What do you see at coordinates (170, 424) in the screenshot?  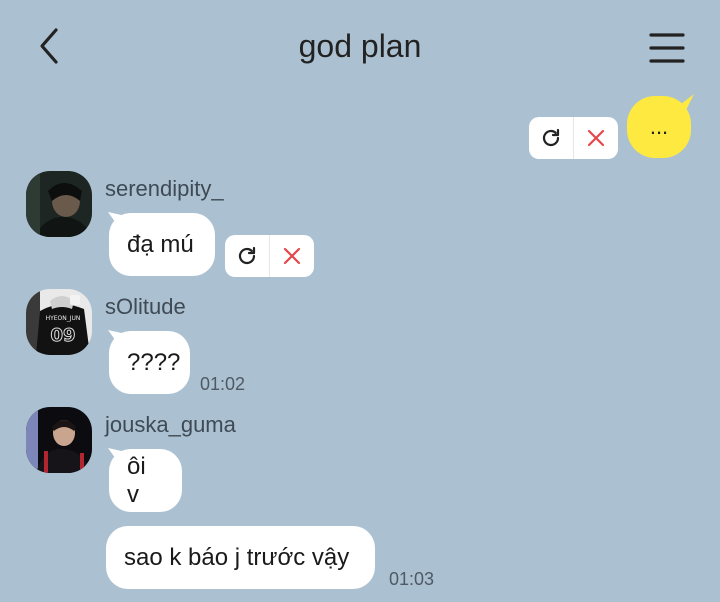 I see `sender-name: jouska_guma` at bounding box center [170, 424].